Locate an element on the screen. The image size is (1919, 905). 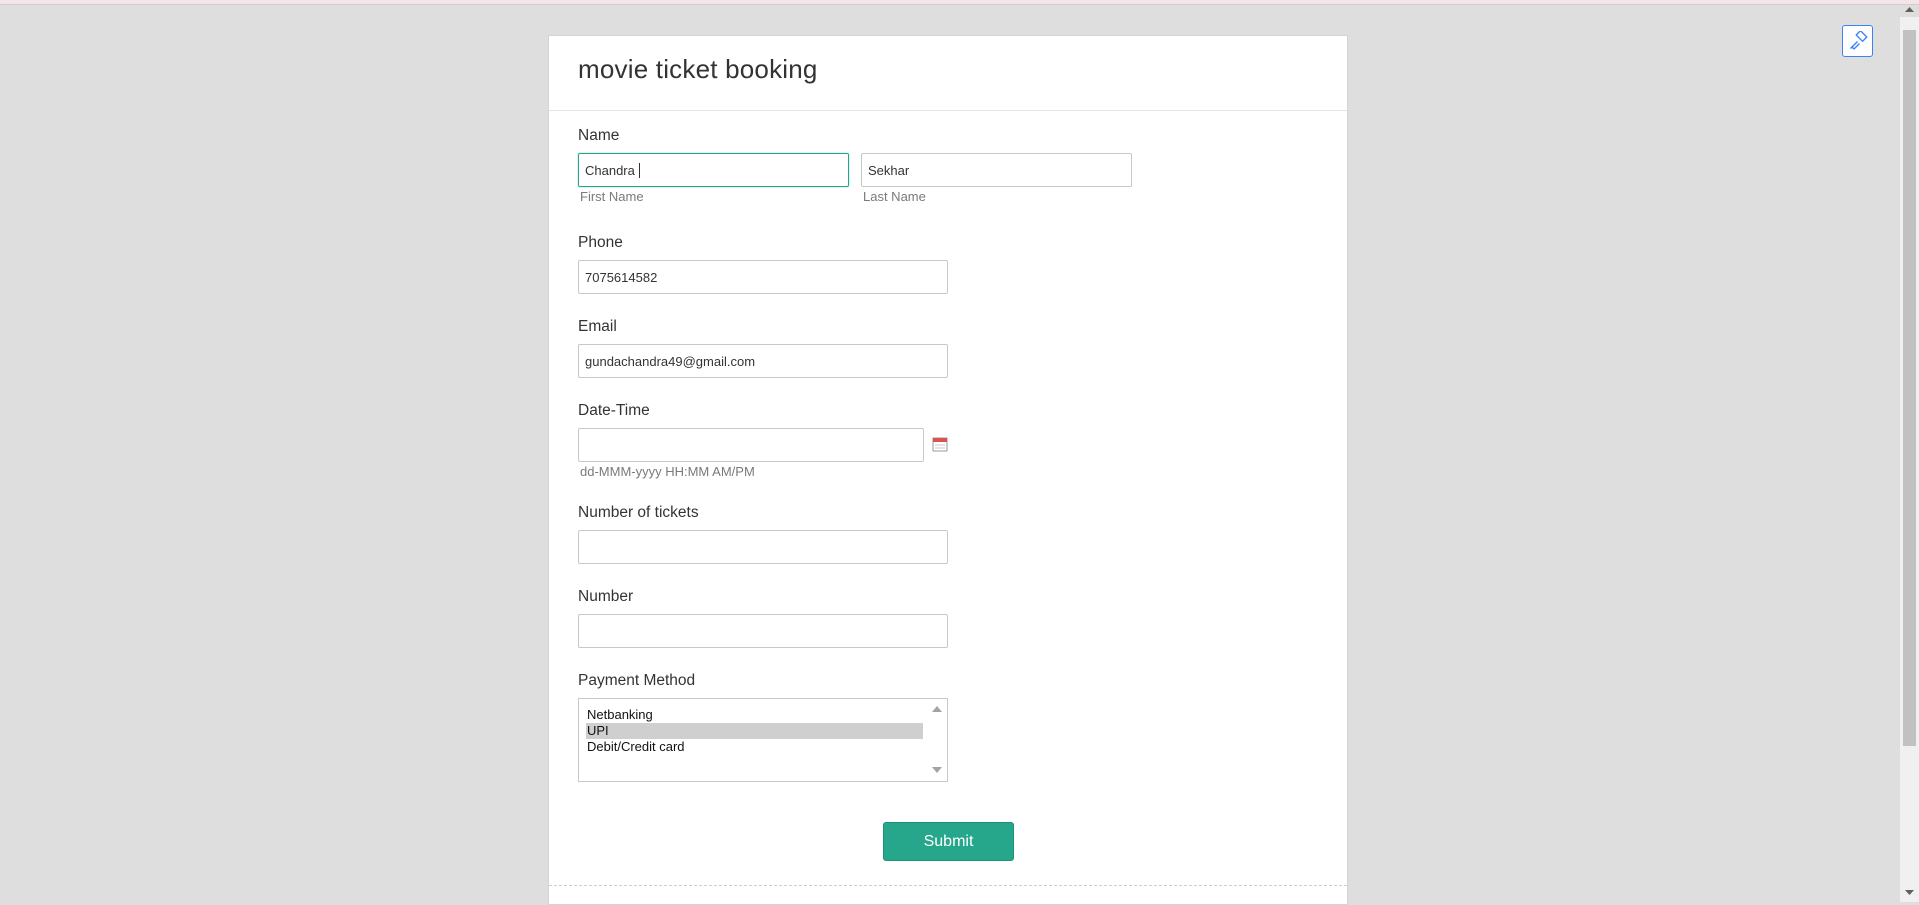
form-header: movie ticket booking is located at coordinates (948, 73).